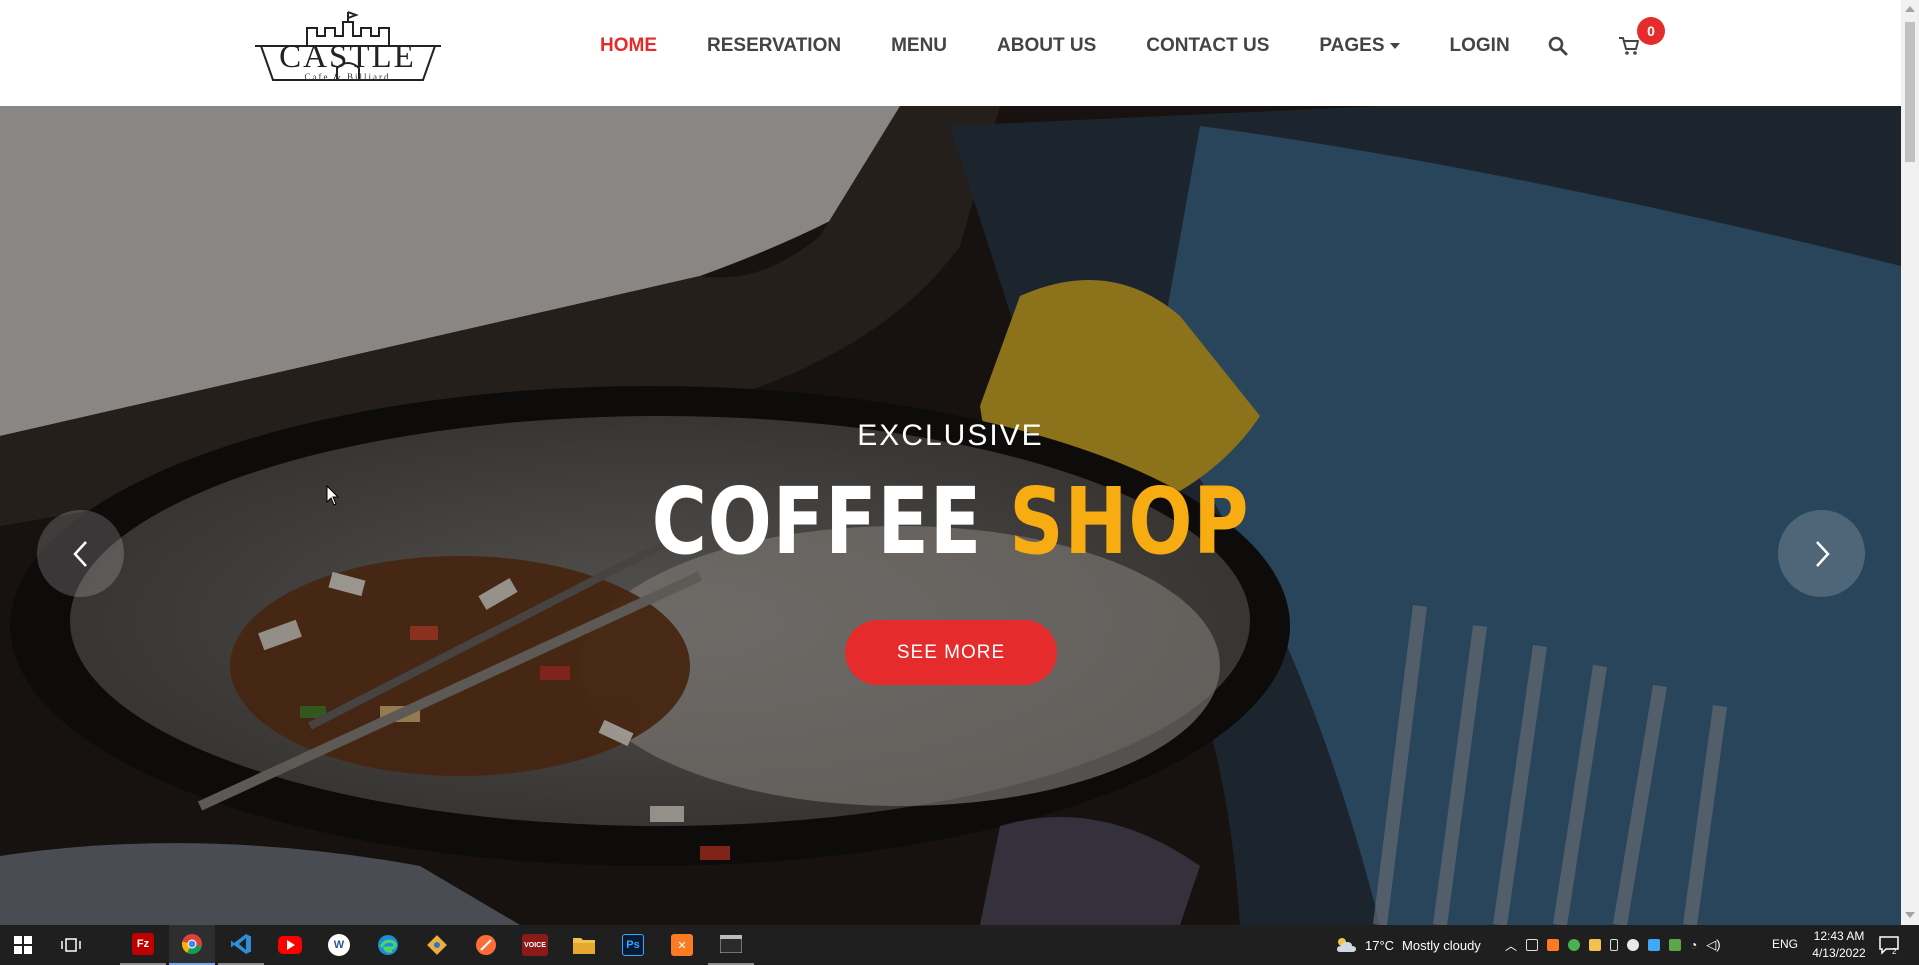 The height and width of the screenshot is (965, 1919). I want to click on tray-nvidia-icon, so click(1675, 945).